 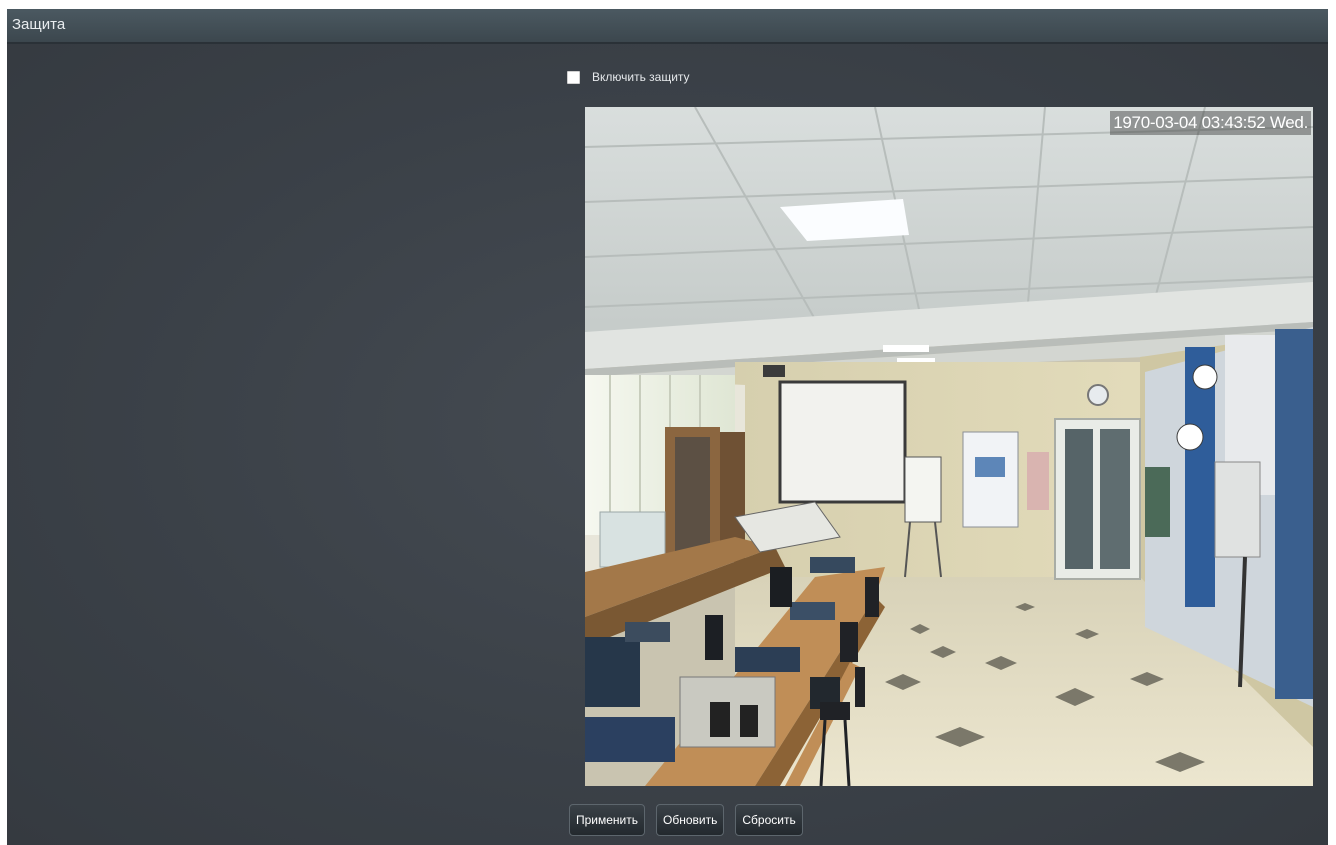 What do you see at coordinates (1210, 123) in the screenshot?
I see `video-timestamp-overlay: 1970-03-04 03:43:52 Wed.` at bounding box center [1210, 123].